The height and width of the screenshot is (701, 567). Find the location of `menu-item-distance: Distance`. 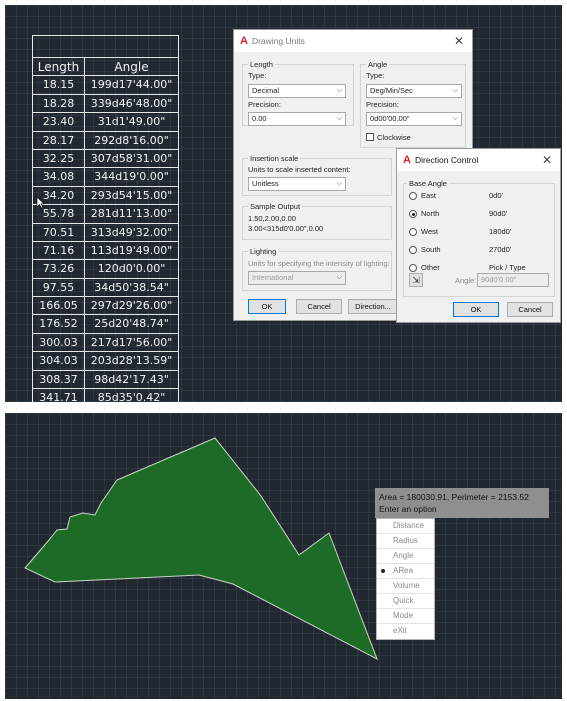

menu-item-distance: Distance is located at coordinates (405, 526).